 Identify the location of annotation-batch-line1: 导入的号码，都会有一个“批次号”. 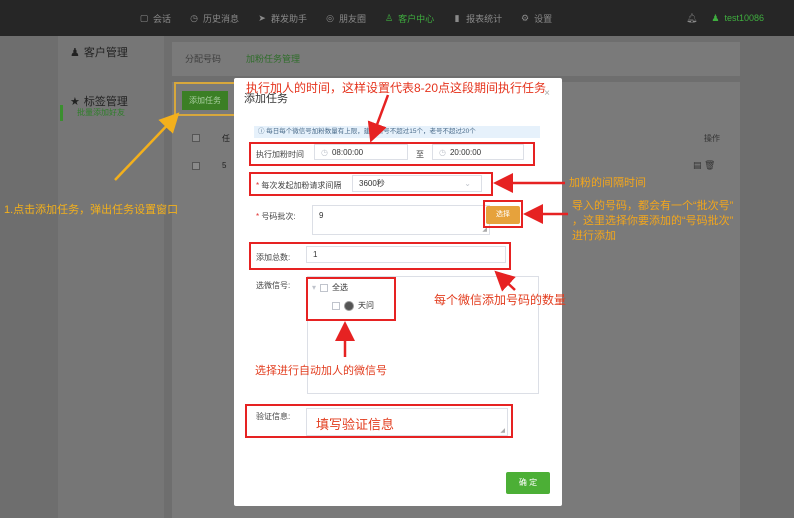
(653, 206).